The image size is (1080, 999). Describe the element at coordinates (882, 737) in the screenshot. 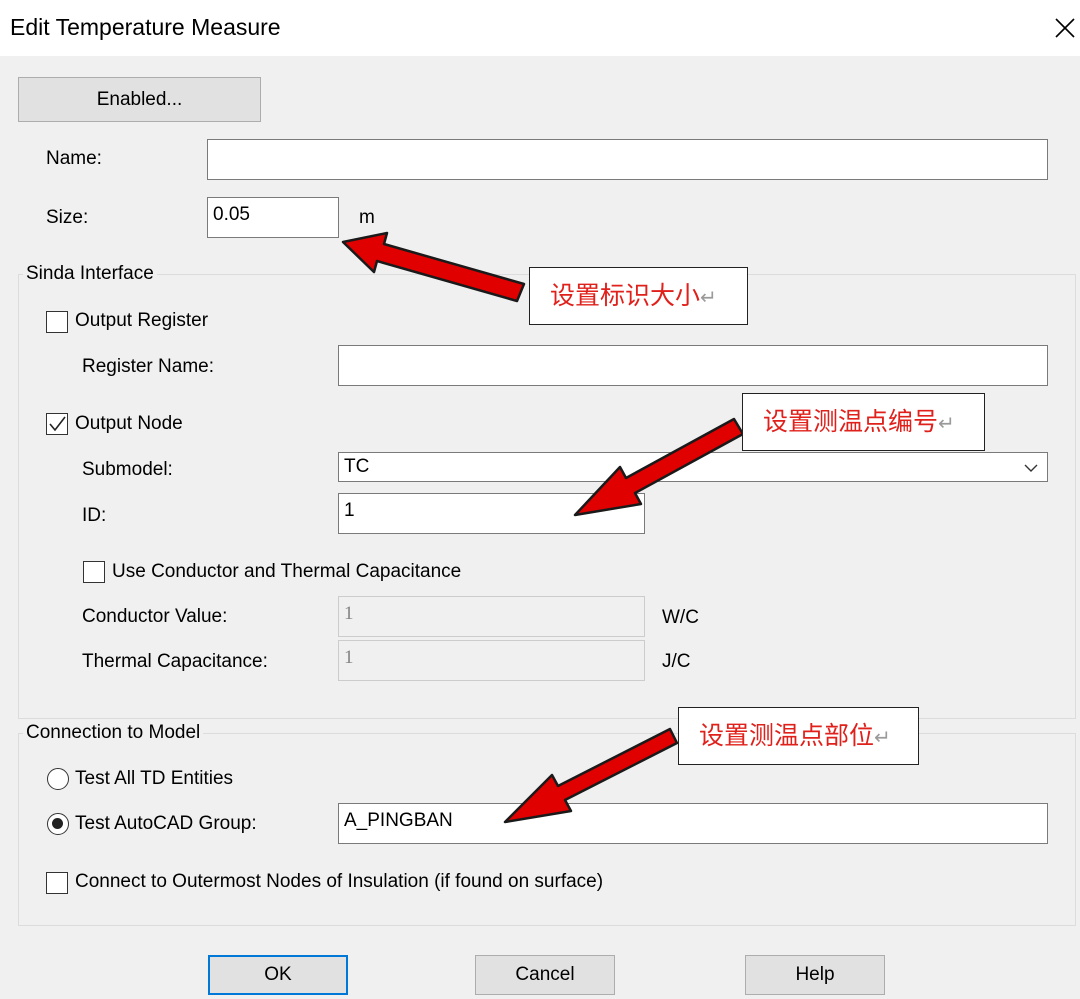

I see `return-mark-3: ↵` at that location.